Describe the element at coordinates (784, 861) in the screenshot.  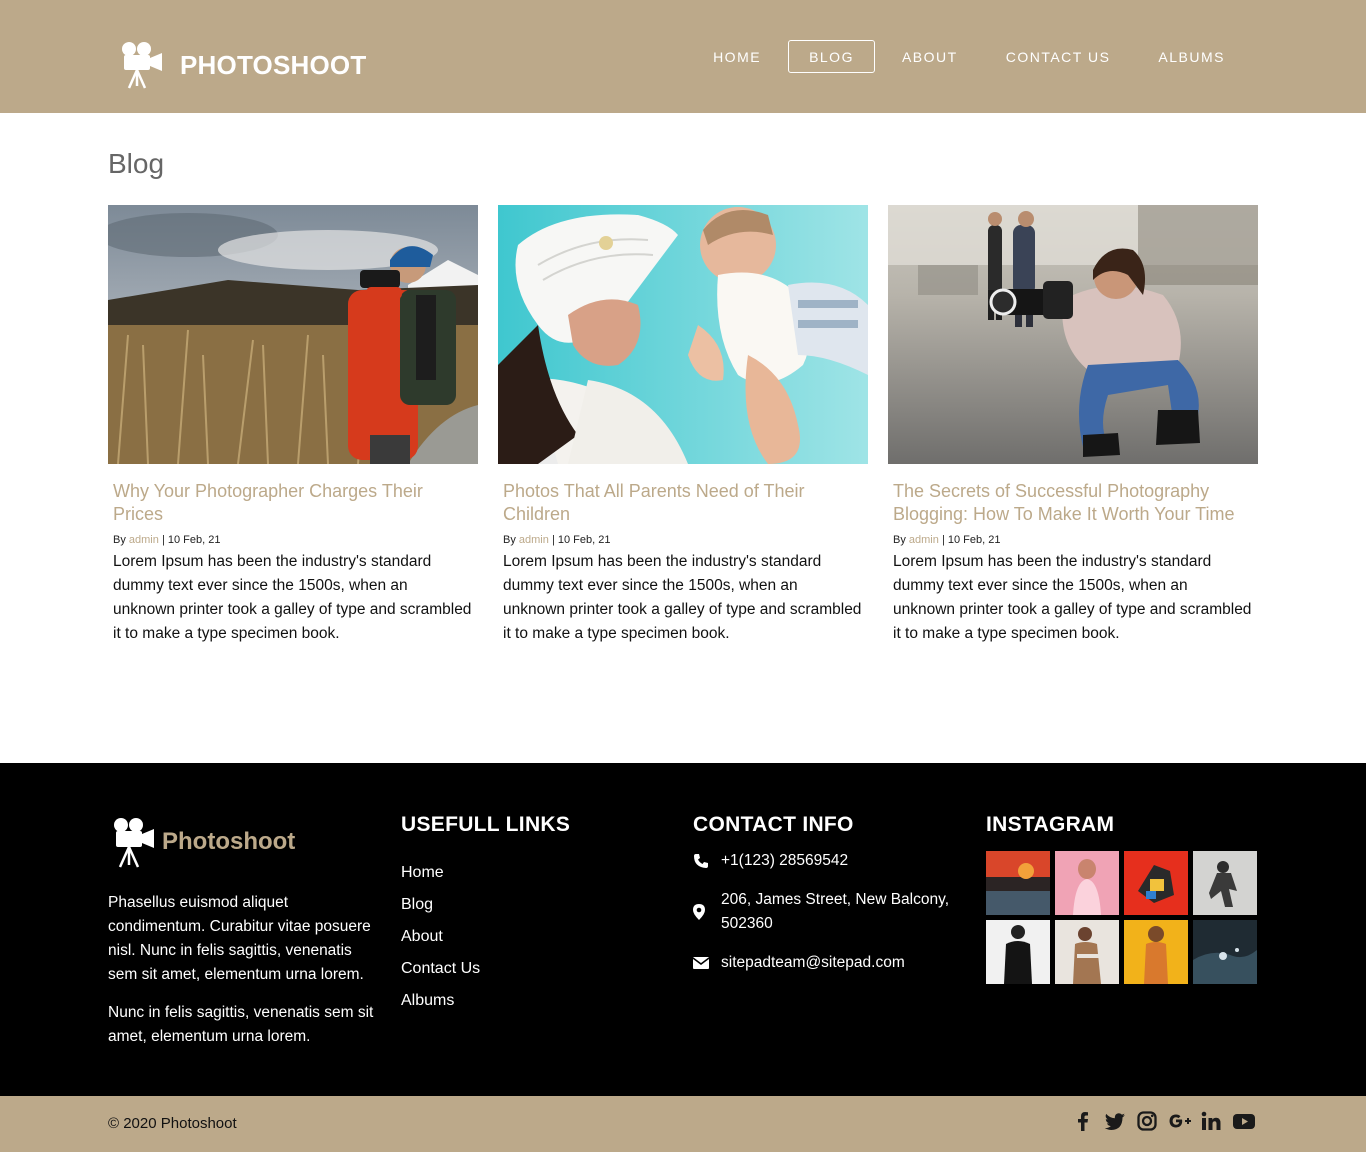
I see `contact-phone: +1(123) 28569542` at that location.